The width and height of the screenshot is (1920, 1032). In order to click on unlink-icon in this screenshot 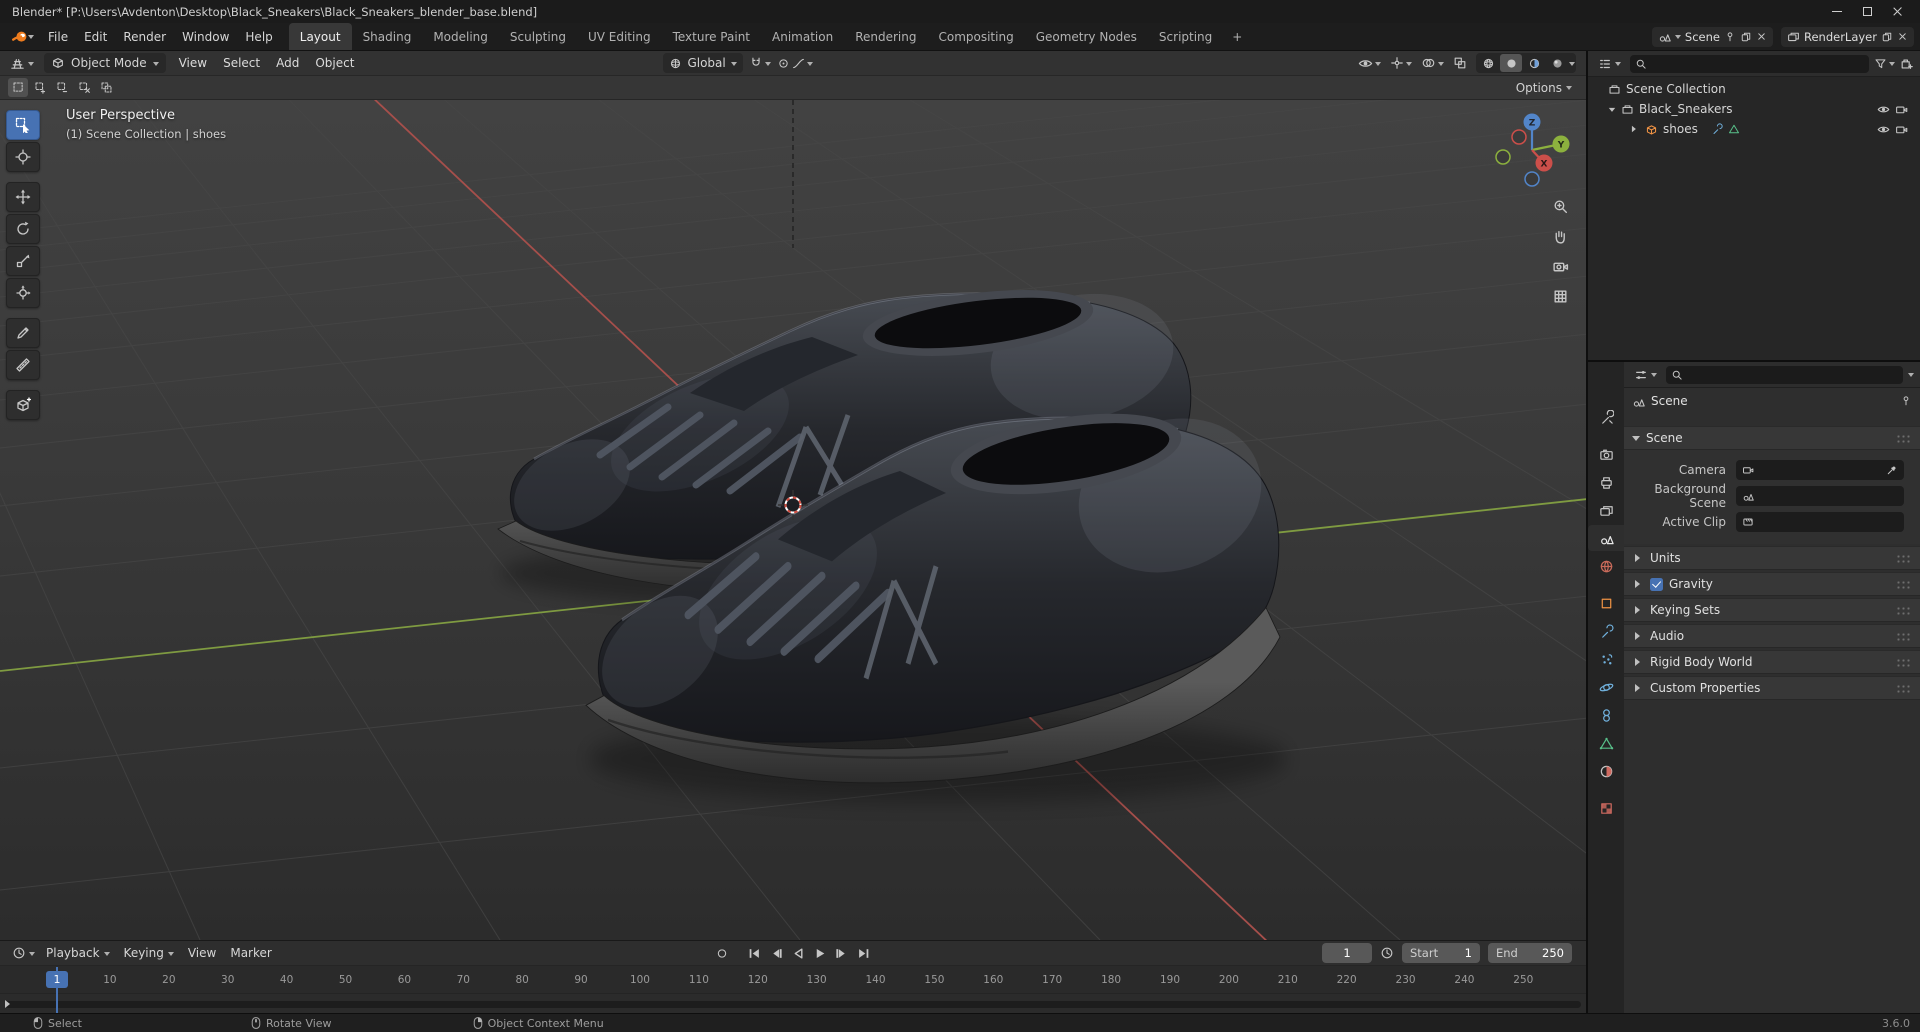, I will do `click(1761, 36)`.